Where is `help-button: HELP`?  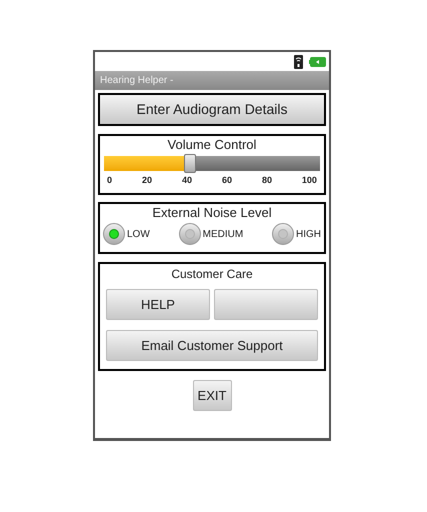
help-button: HELP is located at coordinates (158, 304).